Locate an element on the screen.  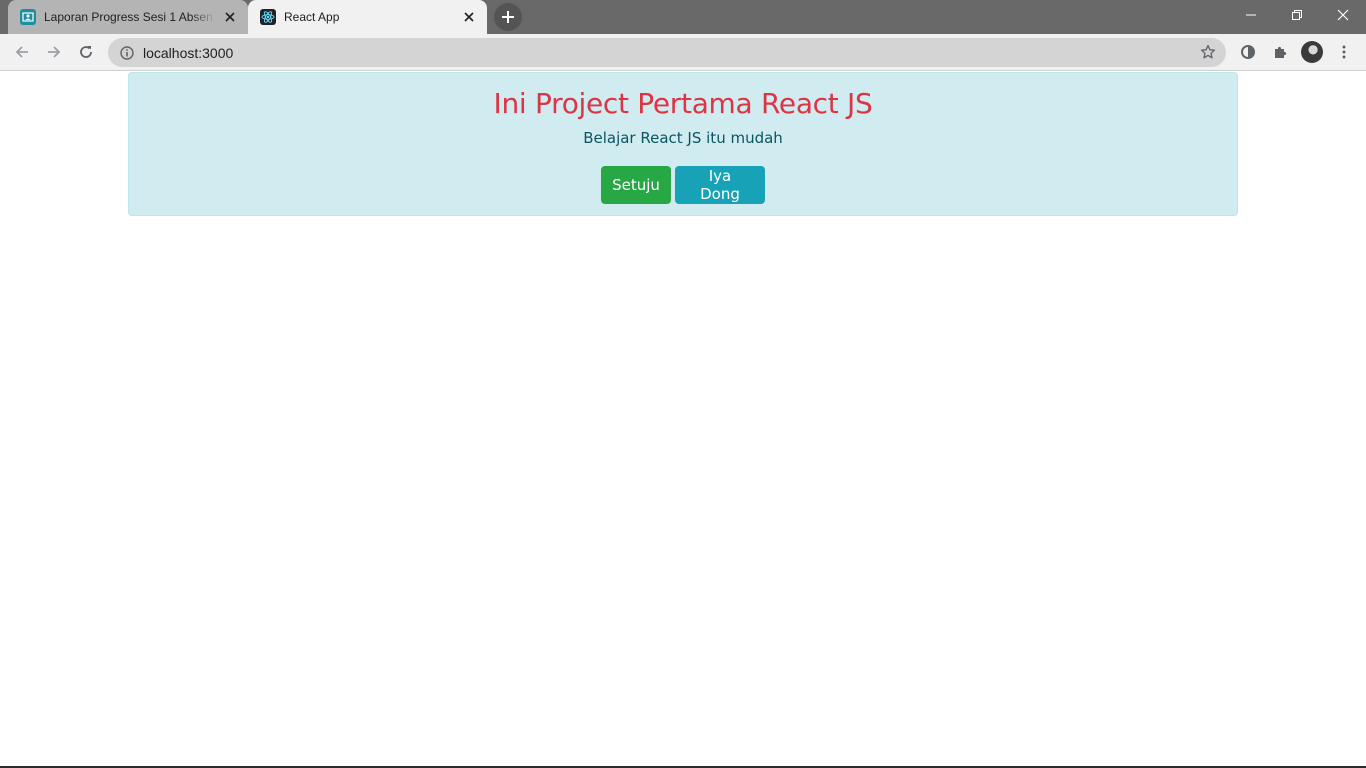
page-title: Ini Project Pertama React JS is located at coordinates (683, 103).